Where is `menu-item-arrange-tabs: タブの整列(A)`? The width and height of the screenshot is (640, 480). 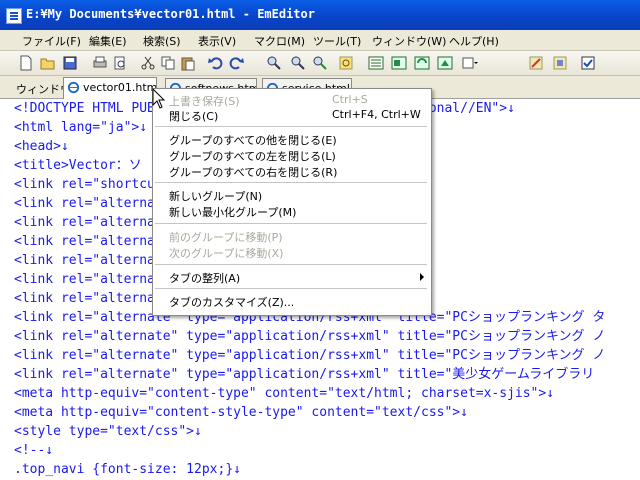 menu-item-arrange-tabs: タブの整列(A) is located at coordinates (204, 278).